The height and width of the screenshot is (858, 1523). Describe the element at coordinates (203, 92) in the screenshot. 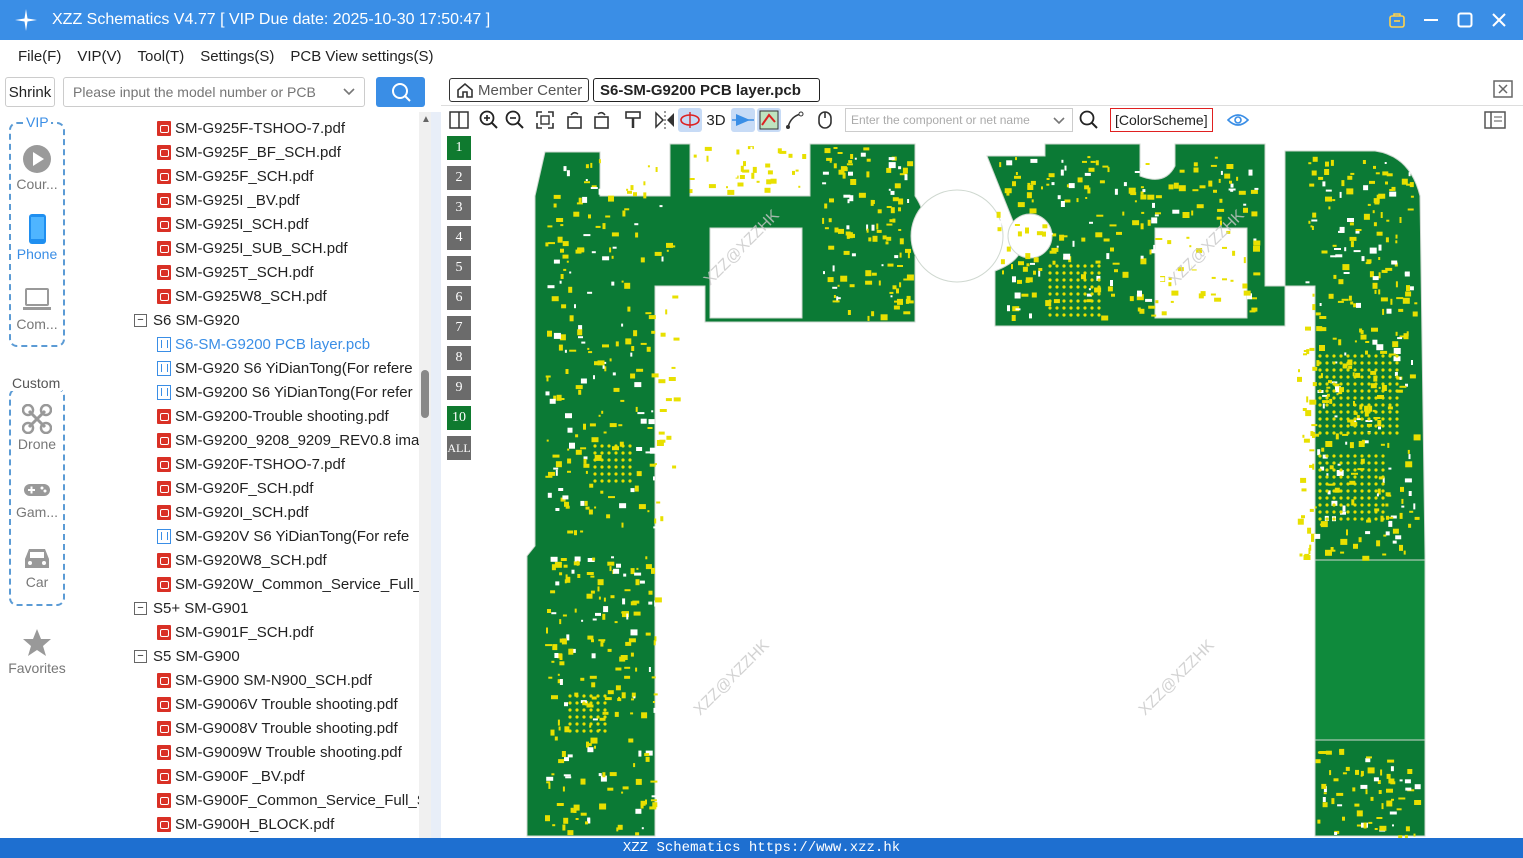

I see `model-search-input` at that location.